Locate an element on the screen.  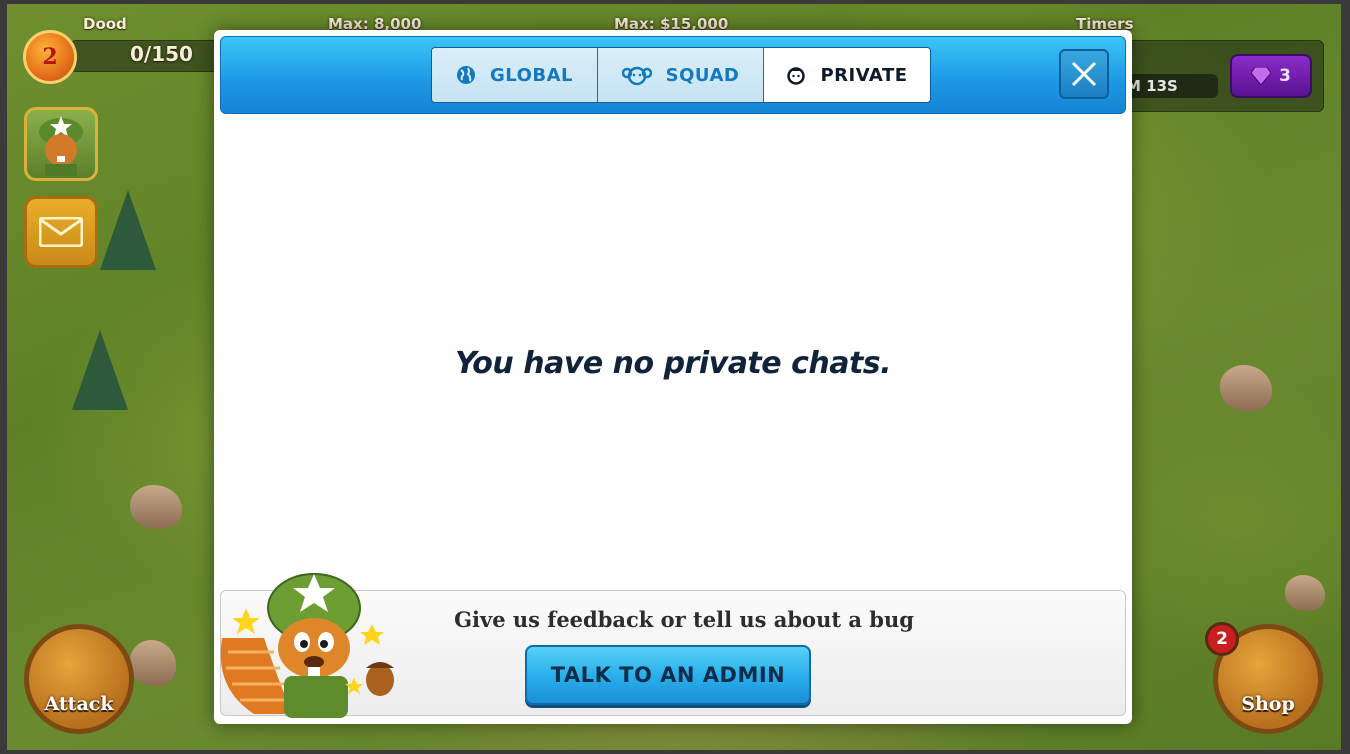
chat-tabs: GLOBAL SQUAD PRIVATE is located at coordinates (681, 75).